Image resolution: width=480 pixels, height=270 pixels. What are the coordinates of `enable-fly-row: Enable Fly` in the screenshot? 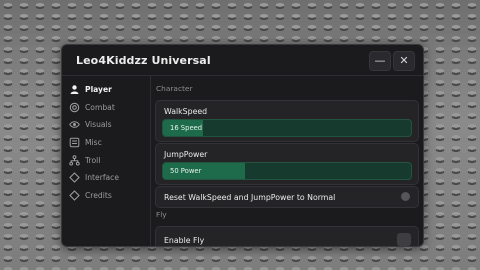 It's located at (287, 236).